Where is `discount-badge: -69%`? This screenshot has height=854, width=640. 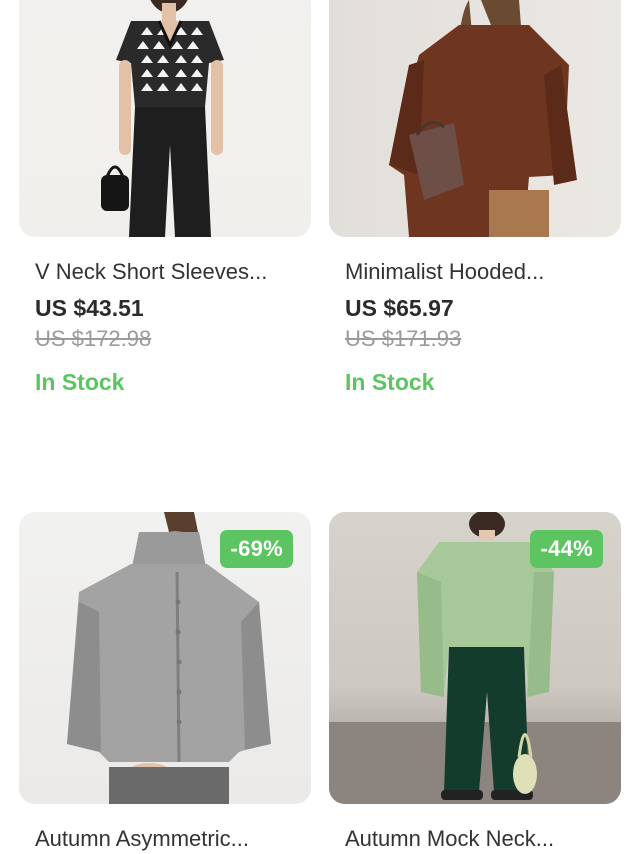 discount-badge: -69% is located at coordinates (256, 549).